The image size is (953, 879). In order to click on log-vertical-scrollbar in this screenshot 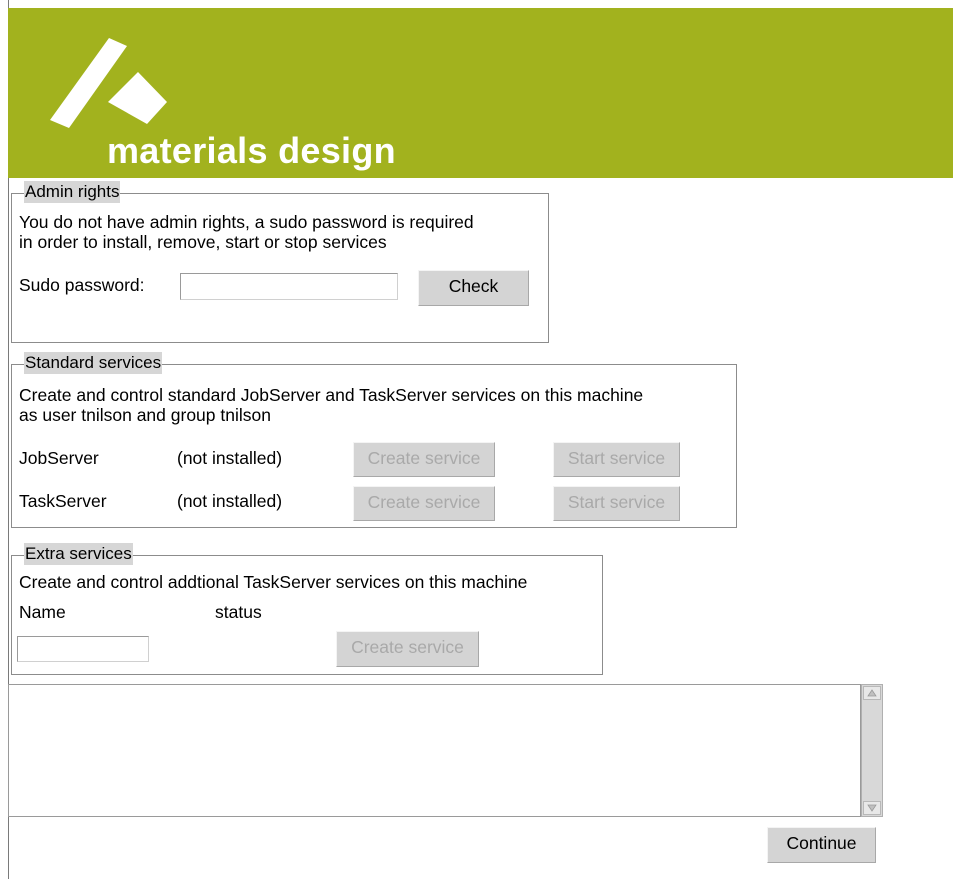, I will do `click(872, 750)`.